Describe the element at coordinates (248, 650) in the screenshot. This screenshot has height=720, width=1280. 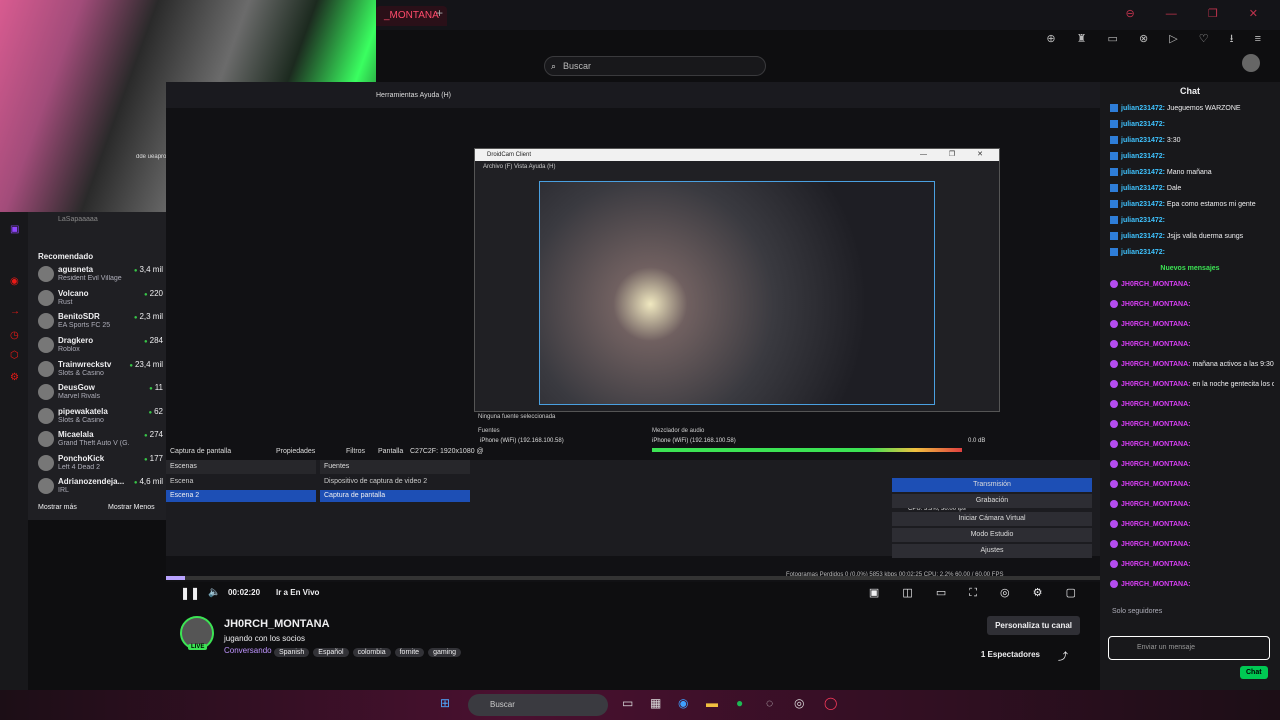
I see `stream-category: Conversando` at that location.